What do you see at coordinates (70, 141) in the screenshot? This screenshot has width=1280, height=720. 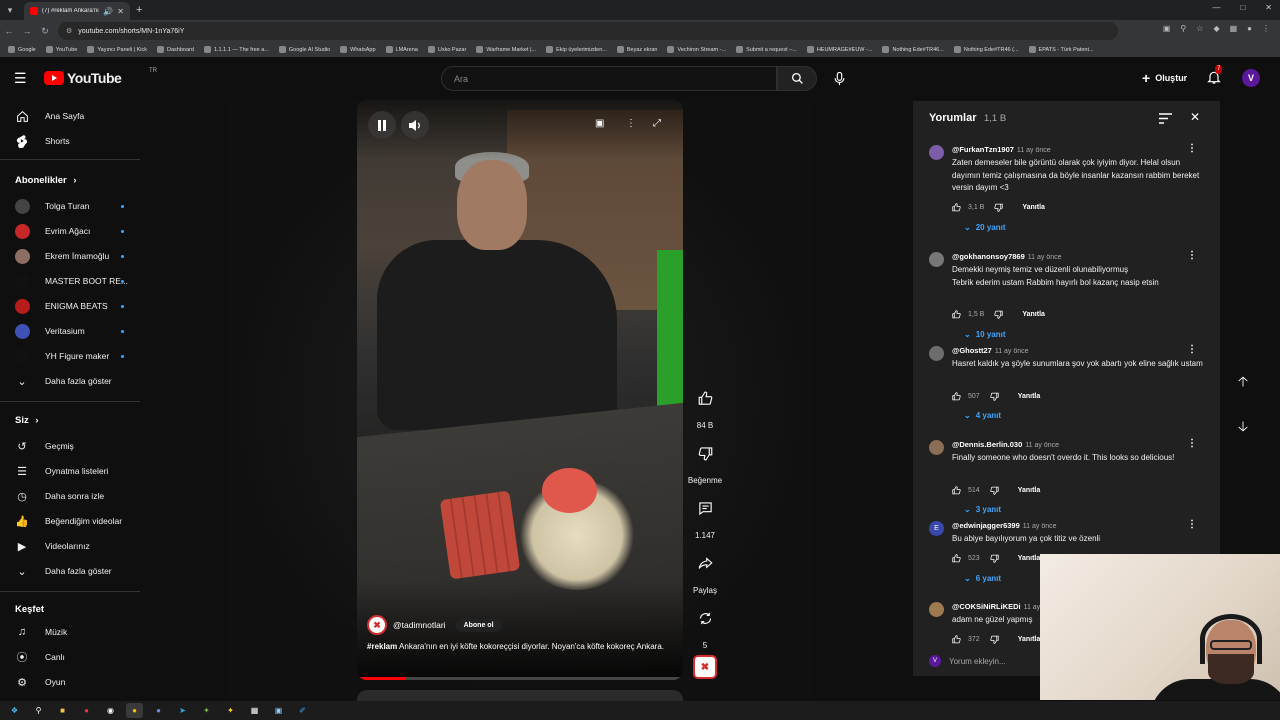 I see `sidebar-item-shorts: Shorts` at bounding box center [70, 141].